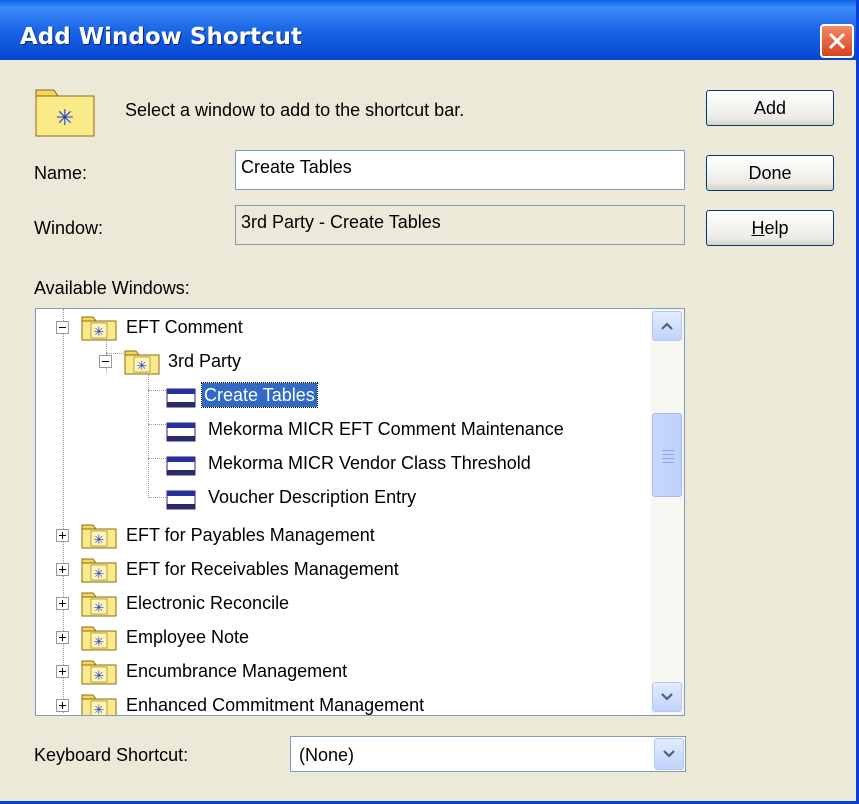  I want to click on close-button, so click(837, 41).